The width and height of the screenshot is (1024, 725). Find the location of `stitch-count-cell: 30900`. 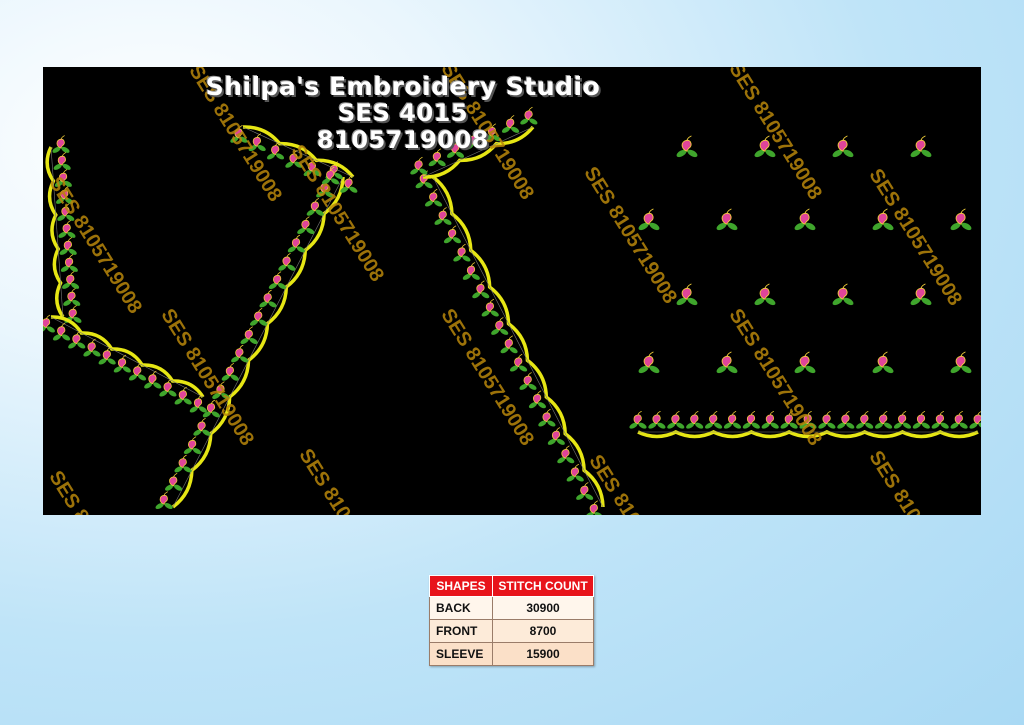

stitch-count-cell: 30900 is located at coordinates (543, 608).